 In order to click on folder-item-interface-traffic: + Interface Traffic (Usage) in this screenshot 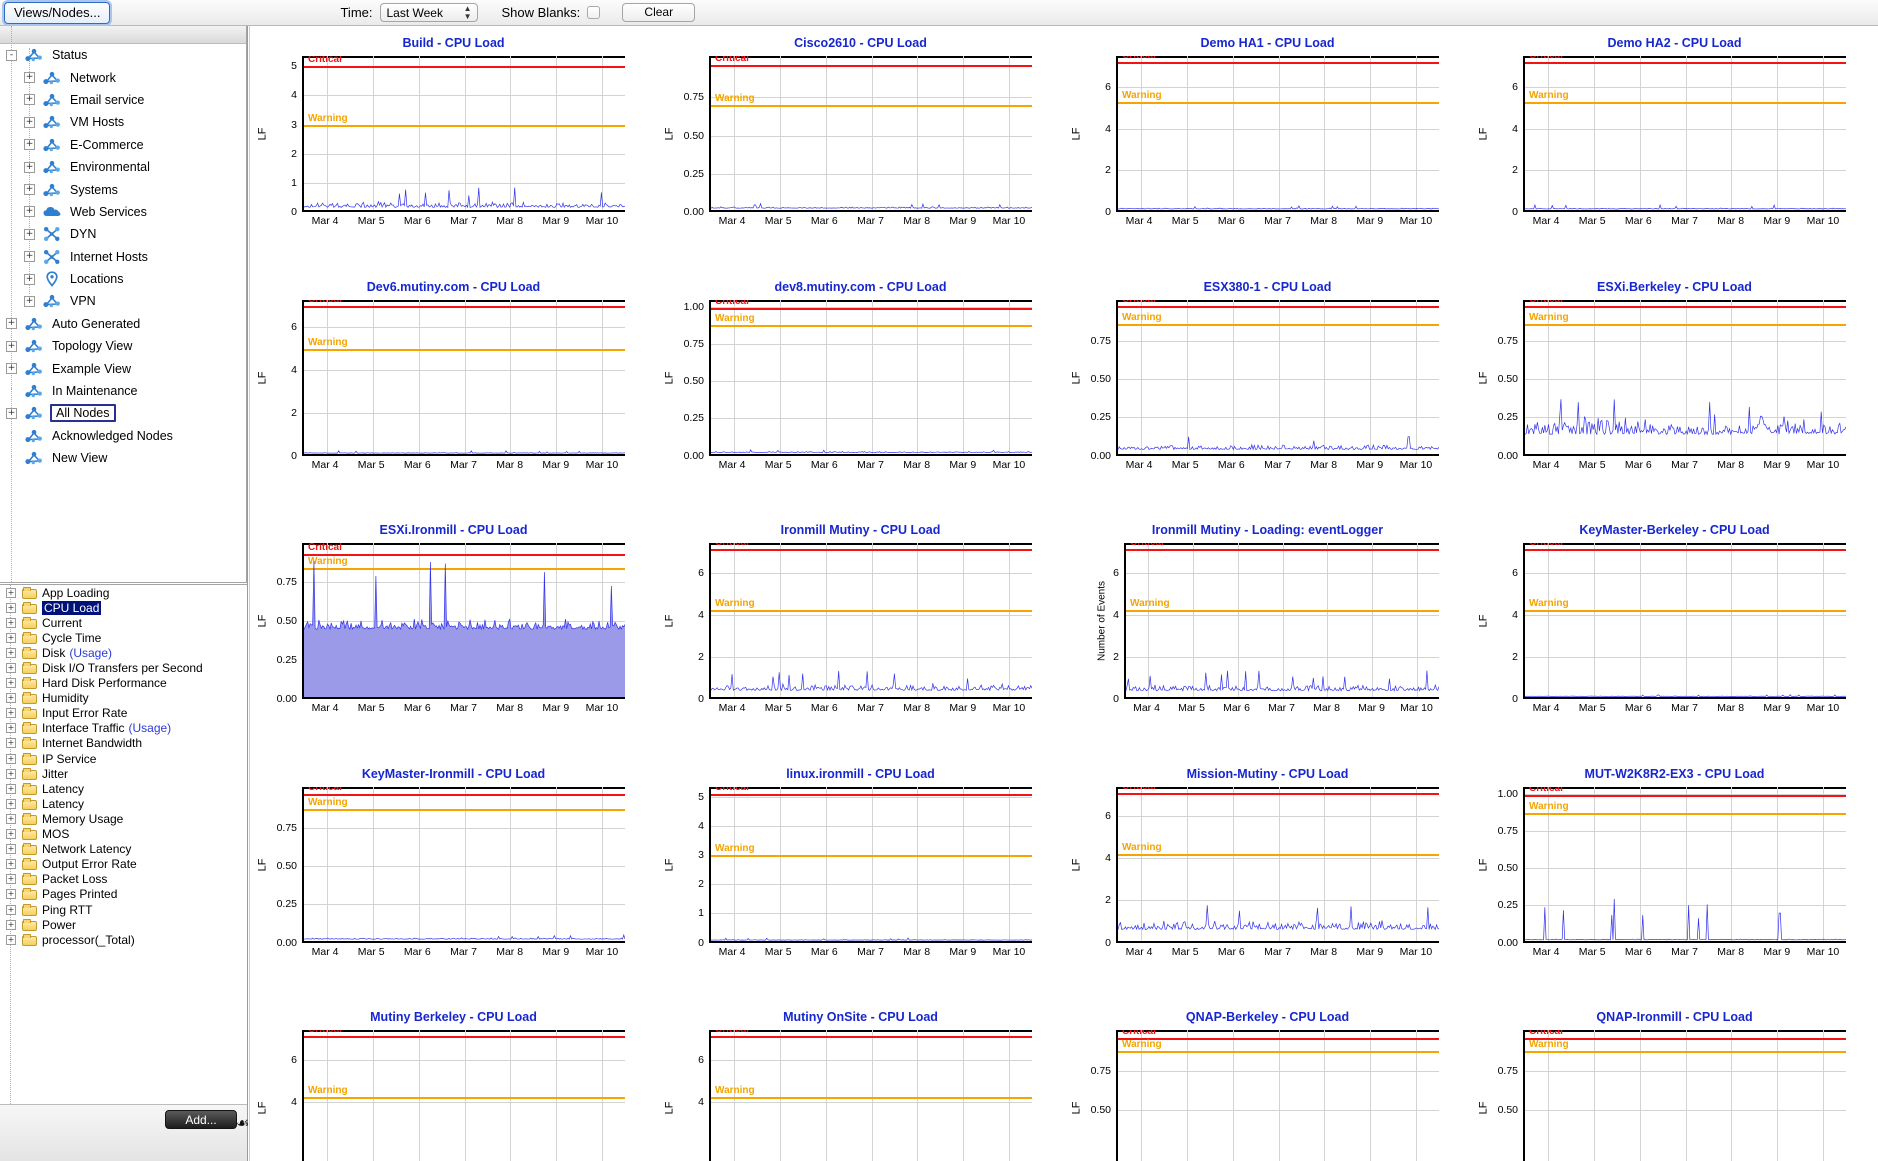, I will do `click(123, 728)`.